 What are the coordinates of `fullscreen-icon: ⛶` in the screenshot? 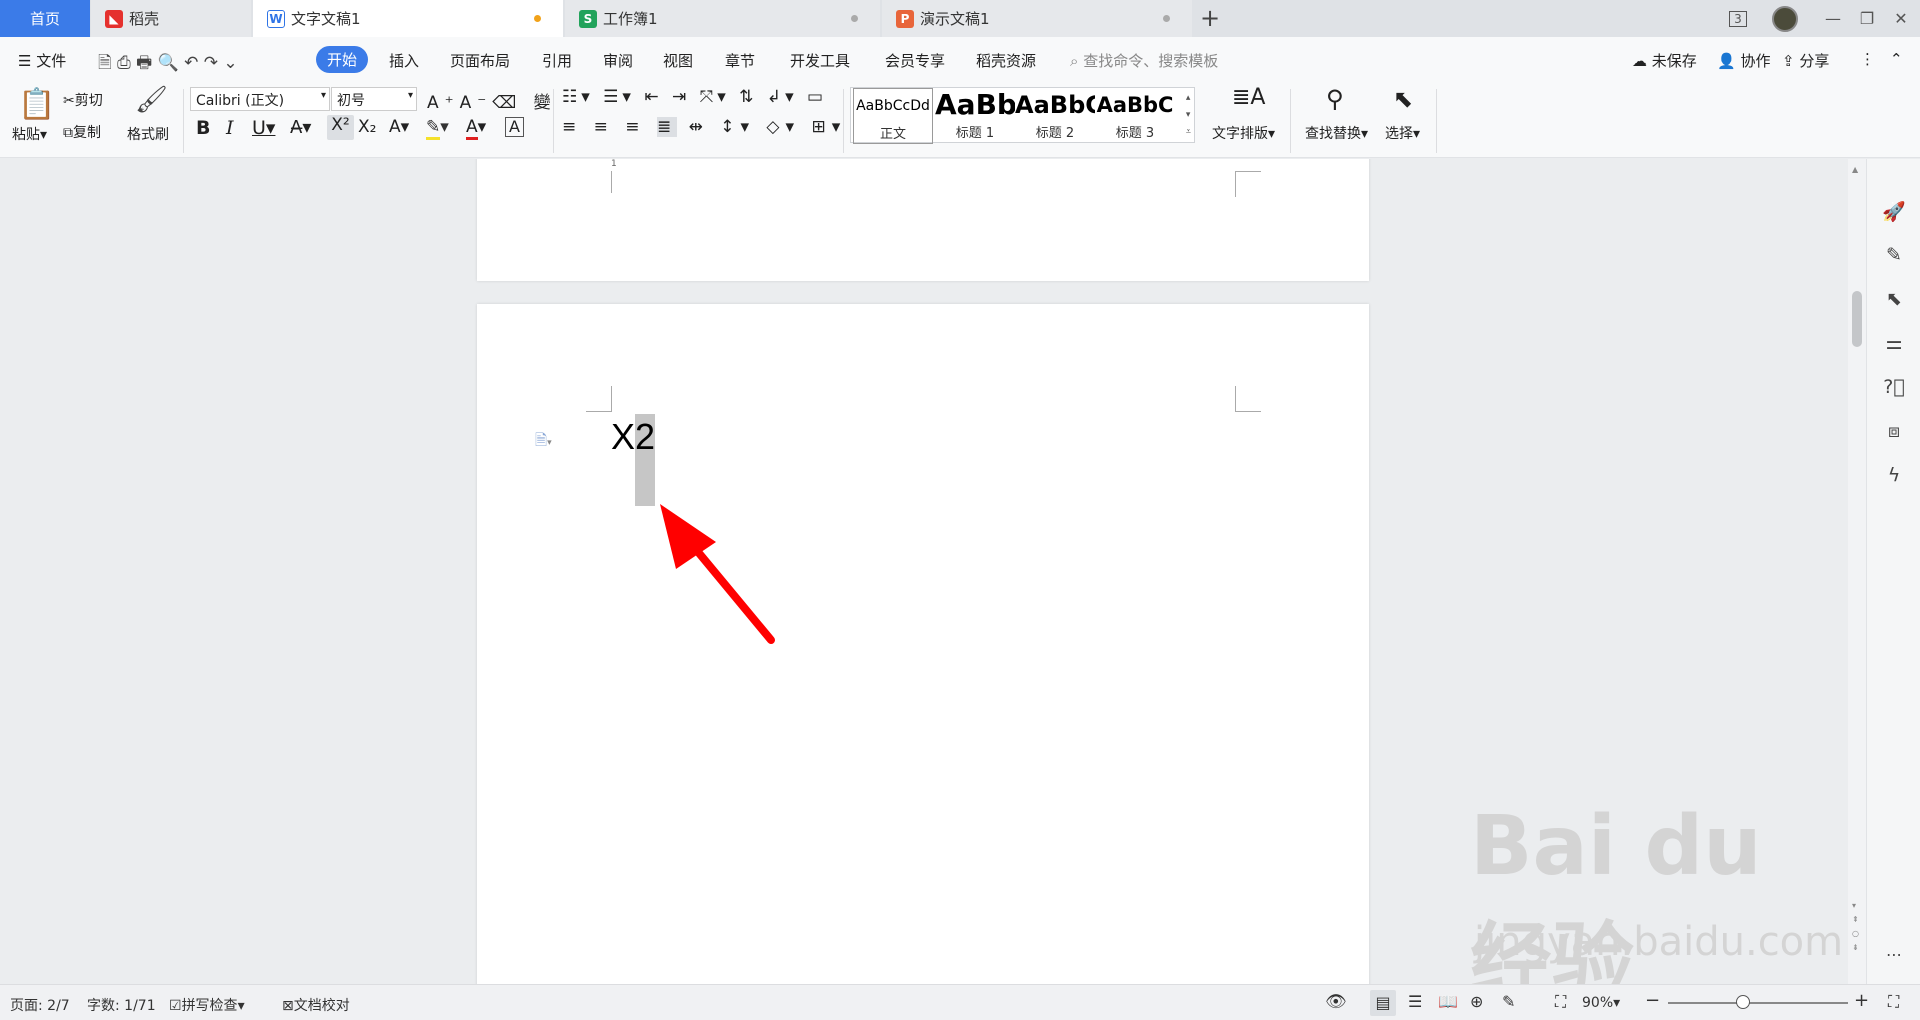 It's located at (1893, 1002).